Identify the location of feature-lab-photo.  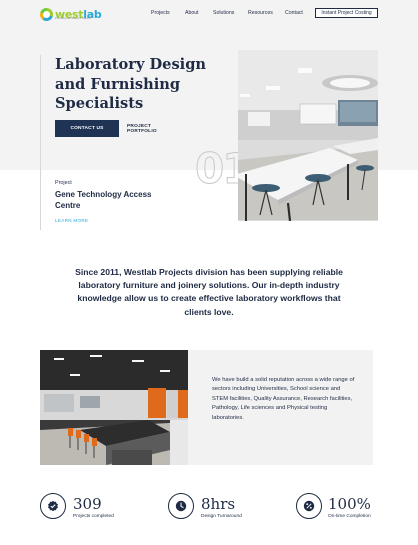
(114, 407).